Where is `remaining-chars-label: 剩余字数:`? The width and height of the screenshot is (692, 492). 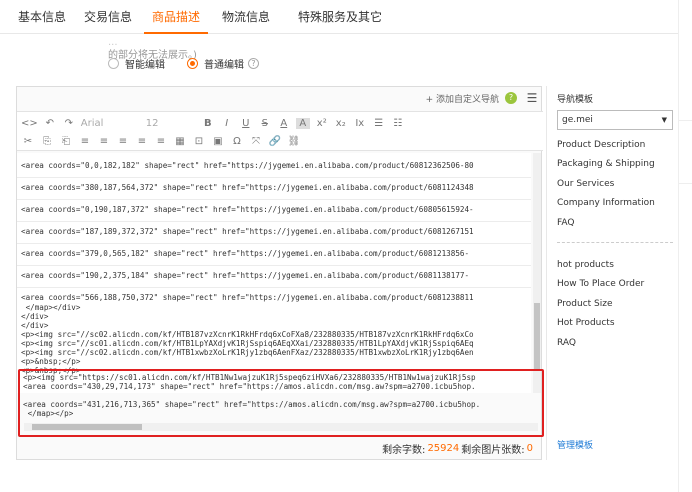
remaining-chars-label: 剩余字数: is located at coordinates (404, 450).